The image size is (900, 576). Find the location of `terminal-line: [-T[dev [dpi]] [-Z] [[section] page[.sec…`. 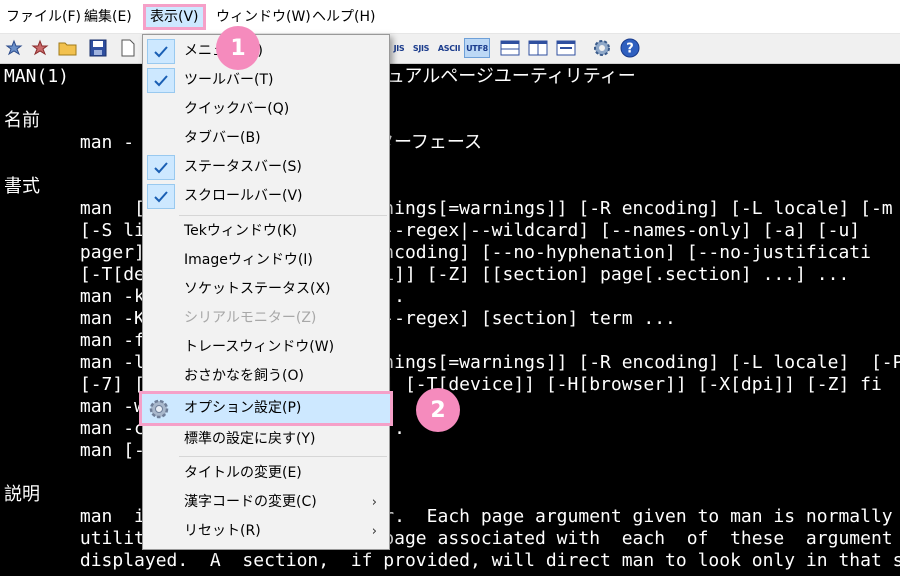

terminal-line: [-T[dev [dpi]] [-Z] [[section] page[.sec… is located at coordinates (427, 274).